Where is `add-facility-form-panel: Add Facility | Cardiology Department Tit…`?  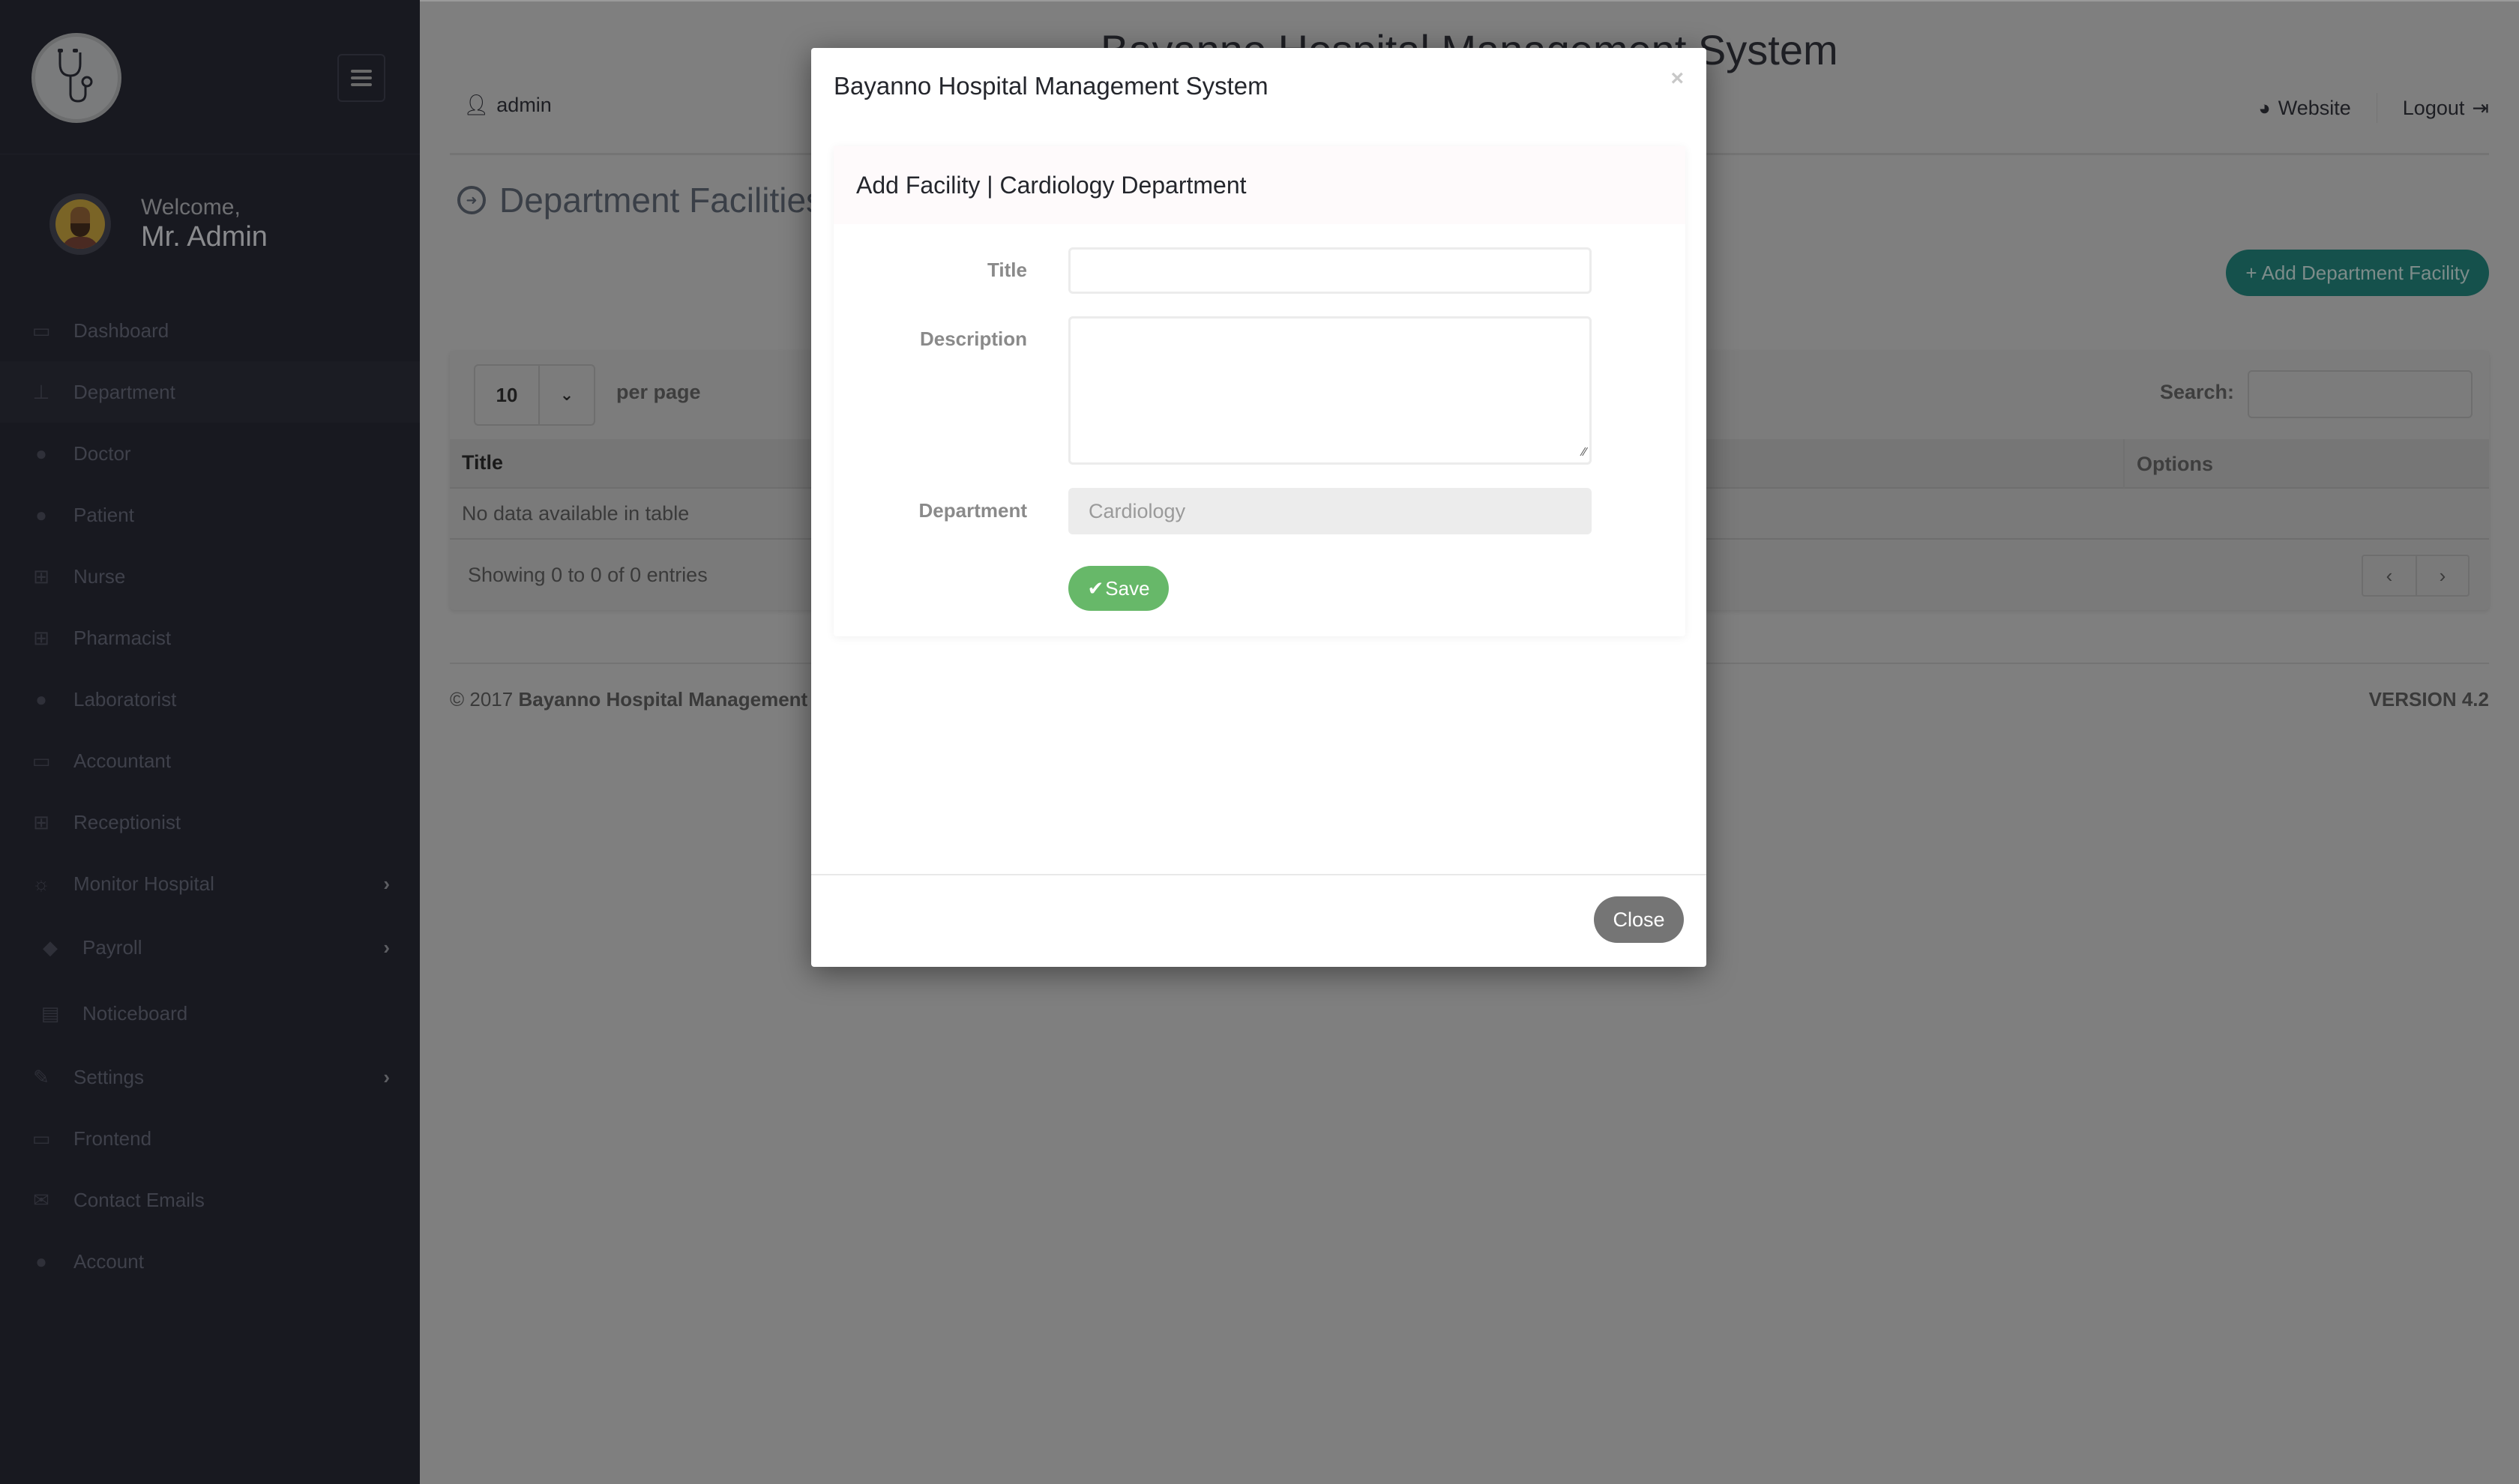 add-facility-form-panel: Add Facility | Cardiology Department Tit… is located at coordinates (1259, 391).